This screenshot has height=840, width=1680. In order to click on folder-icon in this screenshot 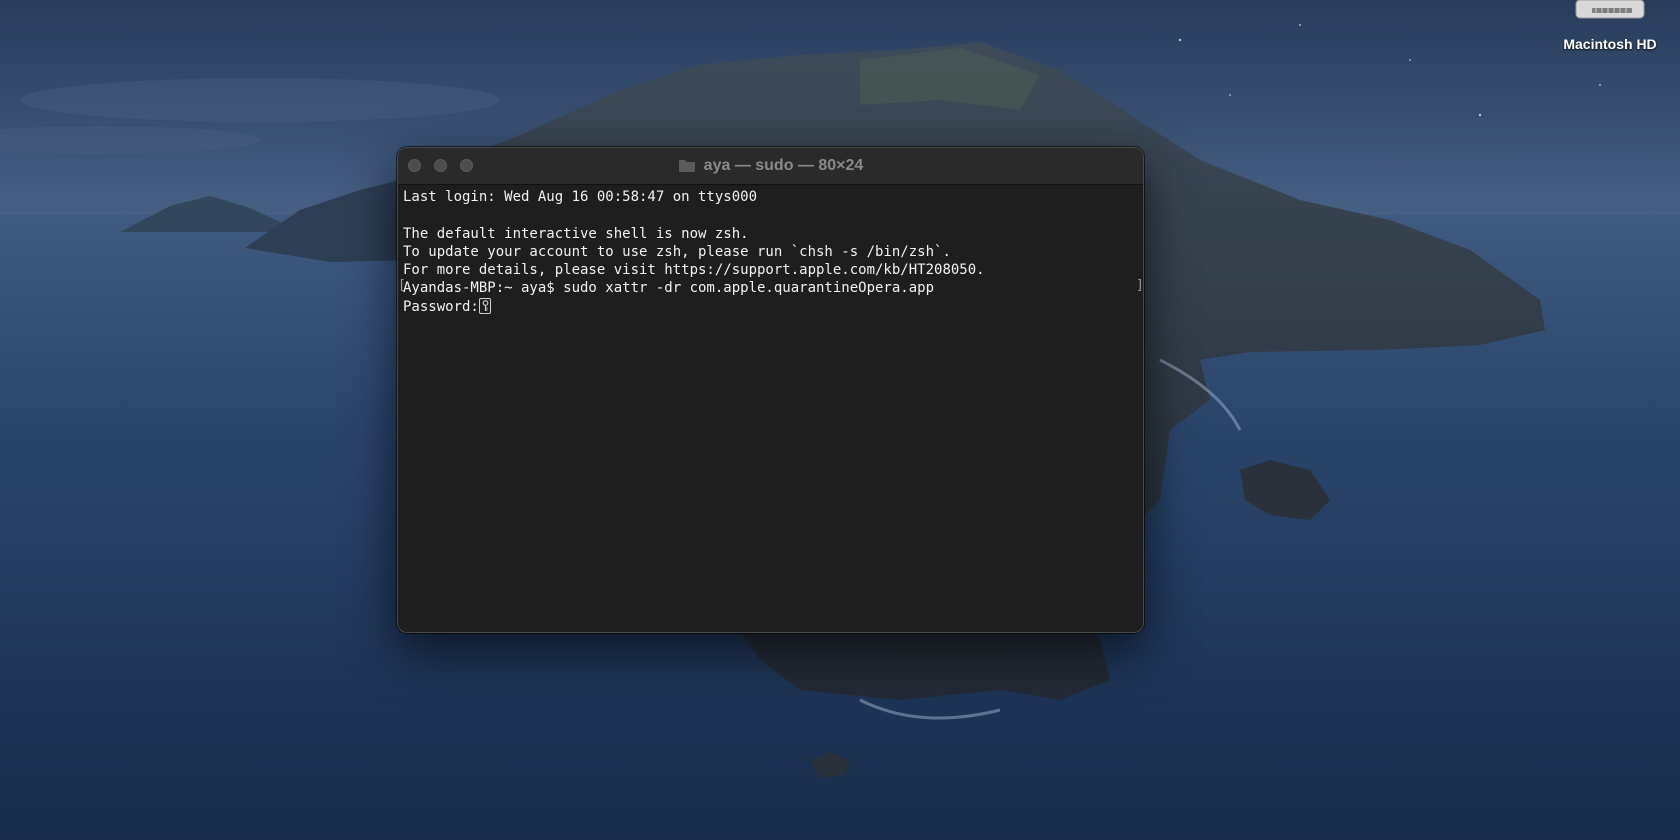, I will do `click(686, 166)`.